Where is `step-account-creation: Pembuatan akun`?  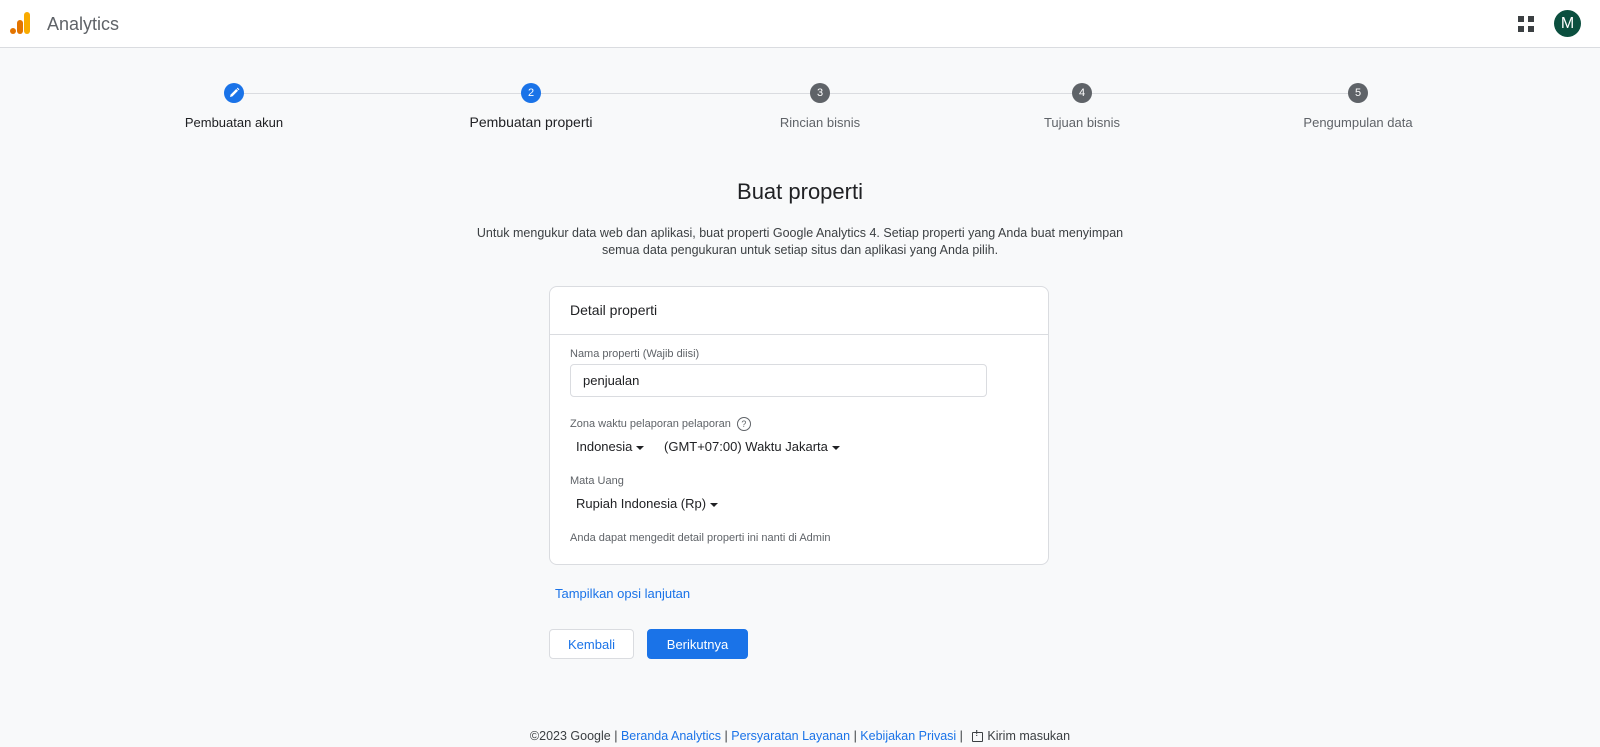 step-account-creation: Pembuatan akun is located at coordinates (234, 106).